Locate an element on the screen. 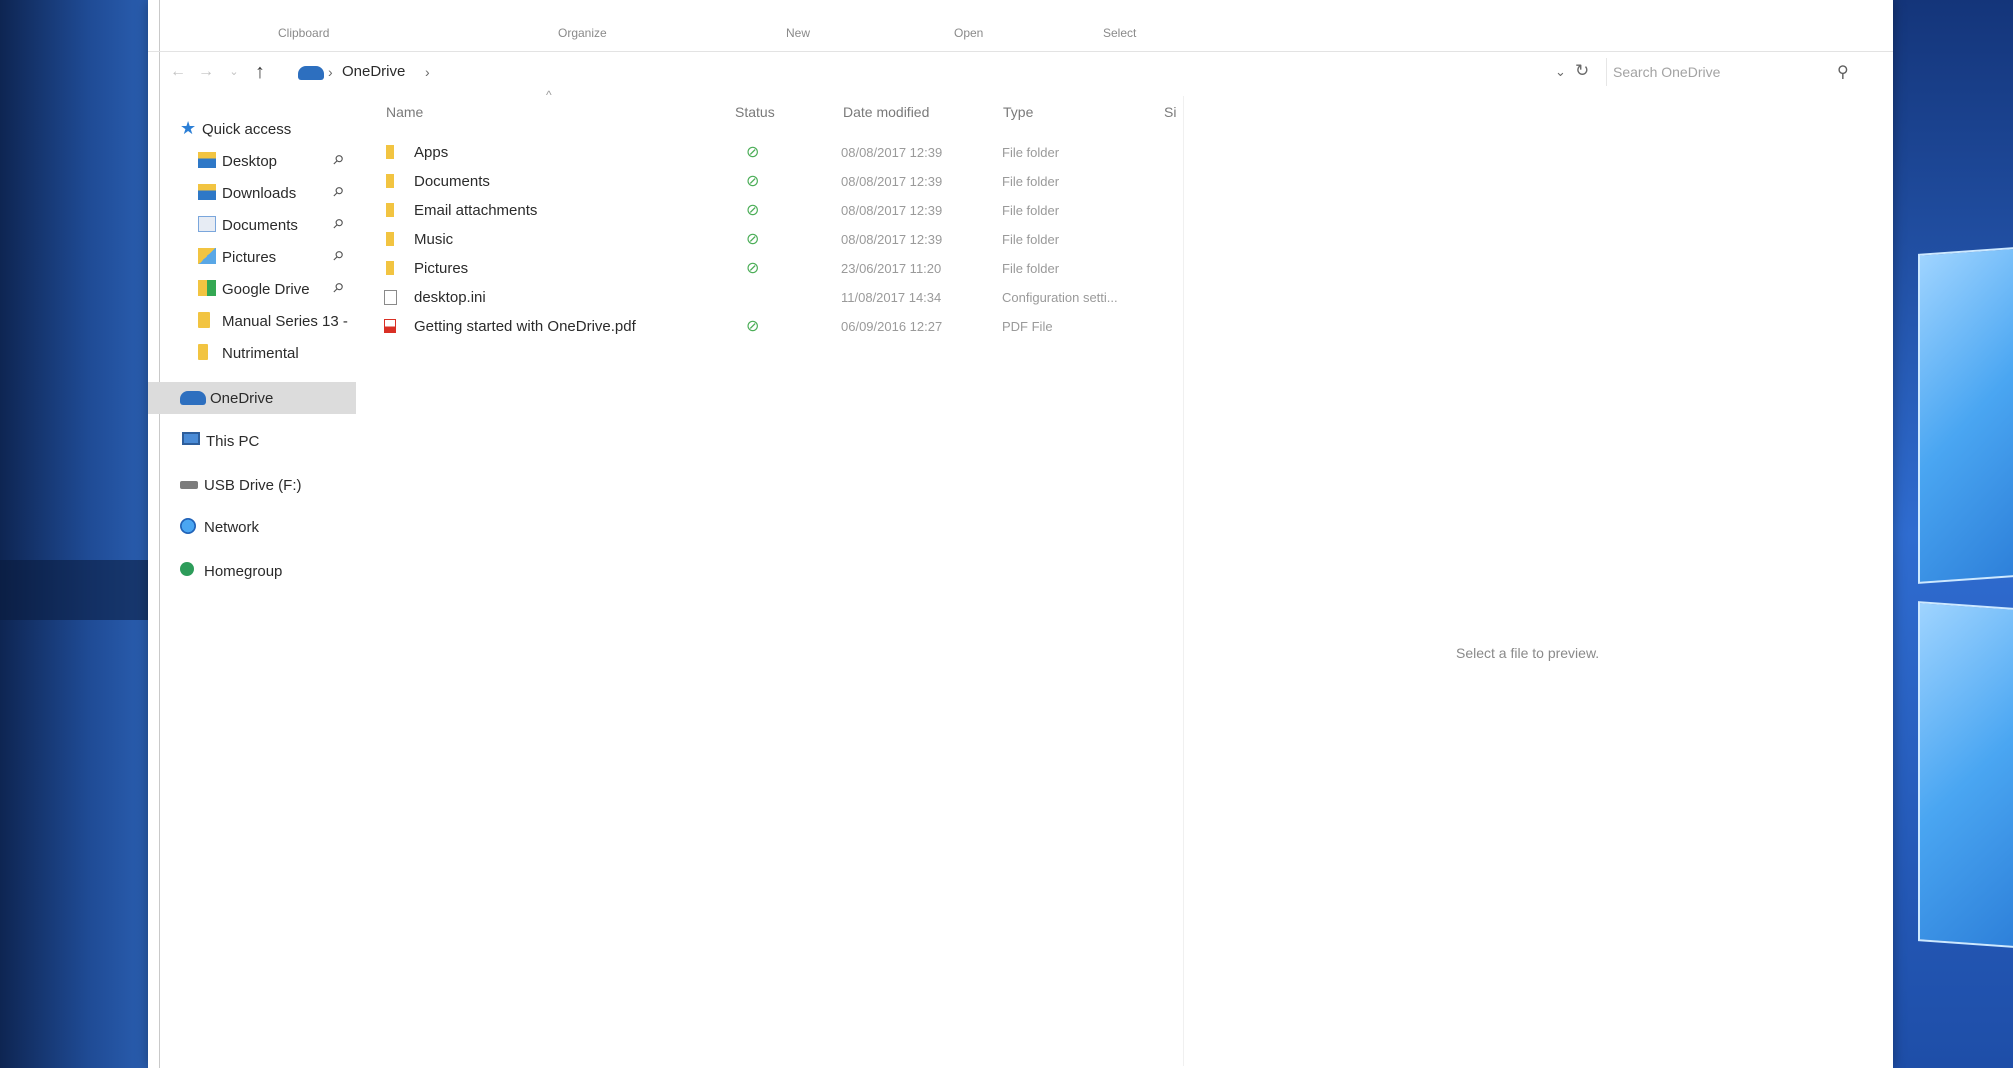 The height and width of the screenshot is (1068, 2013). nav-item-manual-series: Manual Series 13 - is located at coordinates (253, 321).